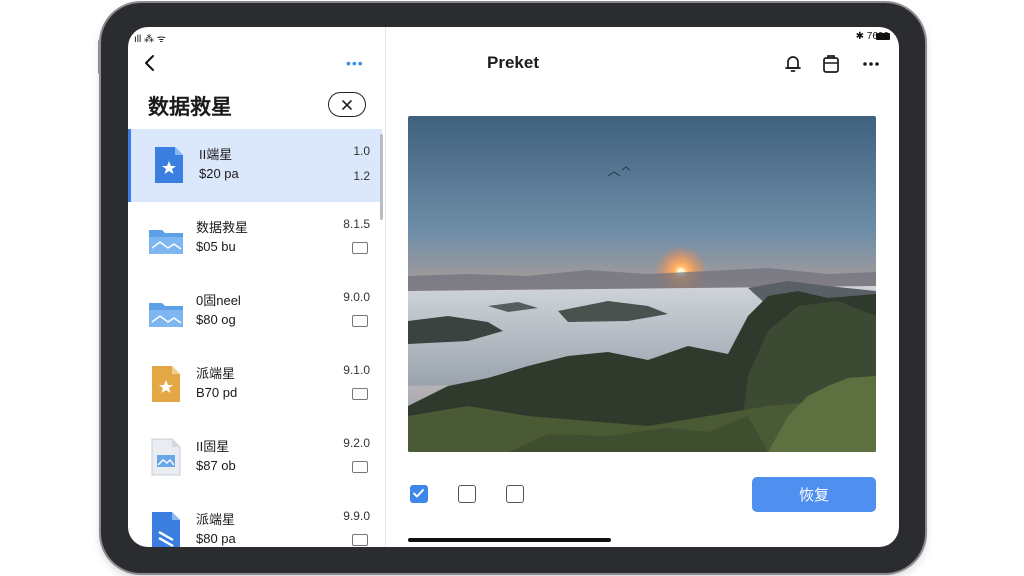 The width and height of the screenshot is (1024, 576). I want to click on close-icon, so click(347, 104).